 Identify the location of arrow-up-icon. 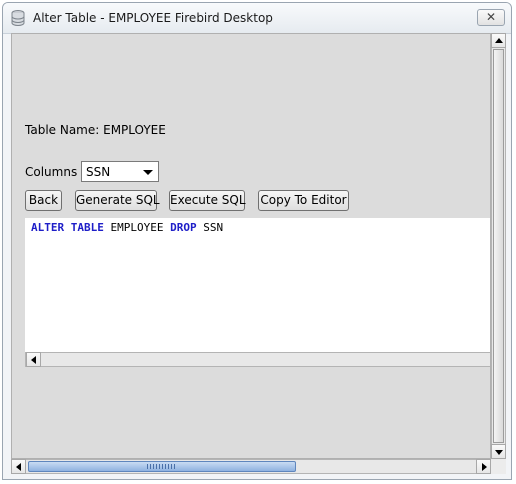
(499, 40).